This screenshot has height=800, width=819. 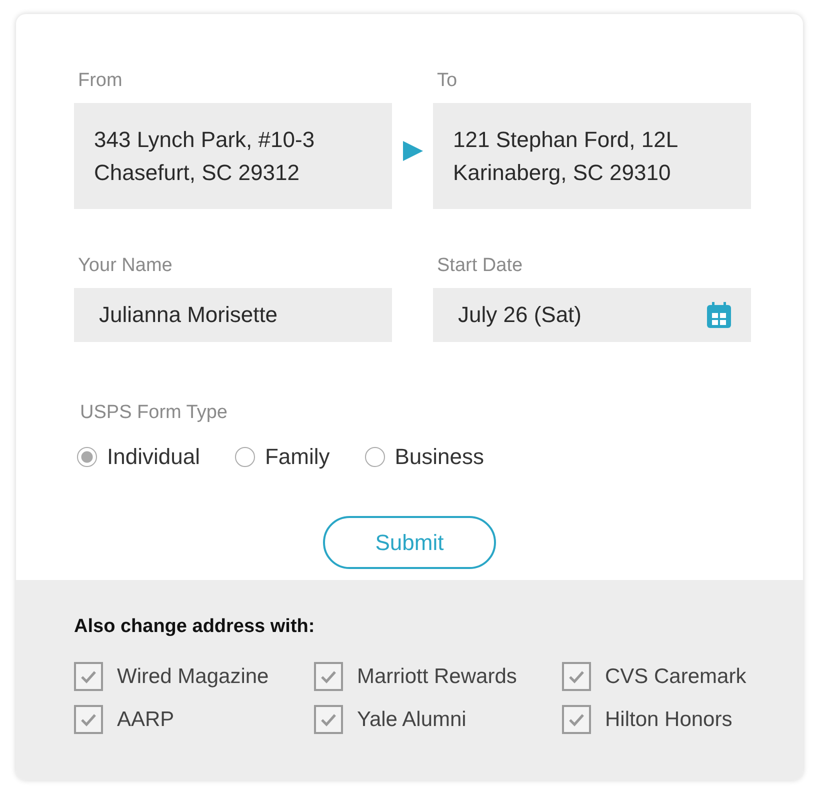 I want to click on checkbox-option: Wired Magazine, so click(x=194, y=676).